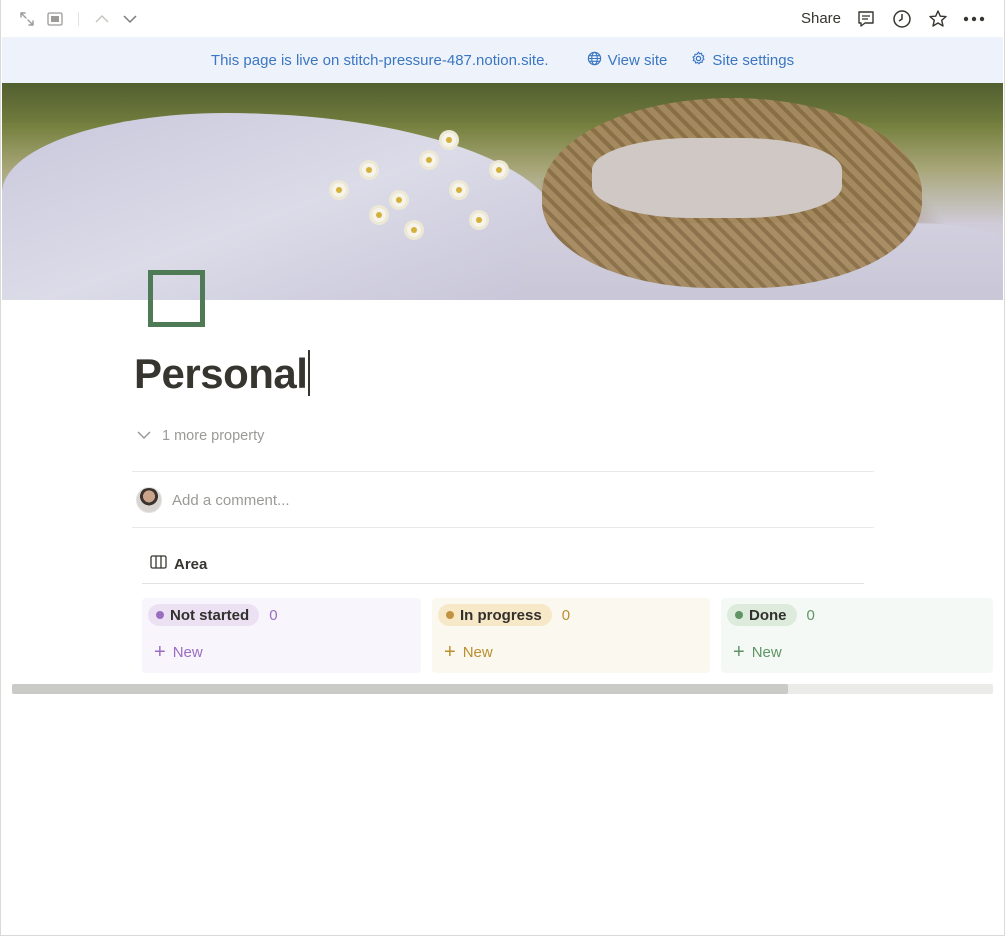 The image size is (1005, 937). What do you see at coordinates (571, 635) in the screenshot?
I see `board-column-in-progress: In progress 0 + New` at bounding box center [571, 635].